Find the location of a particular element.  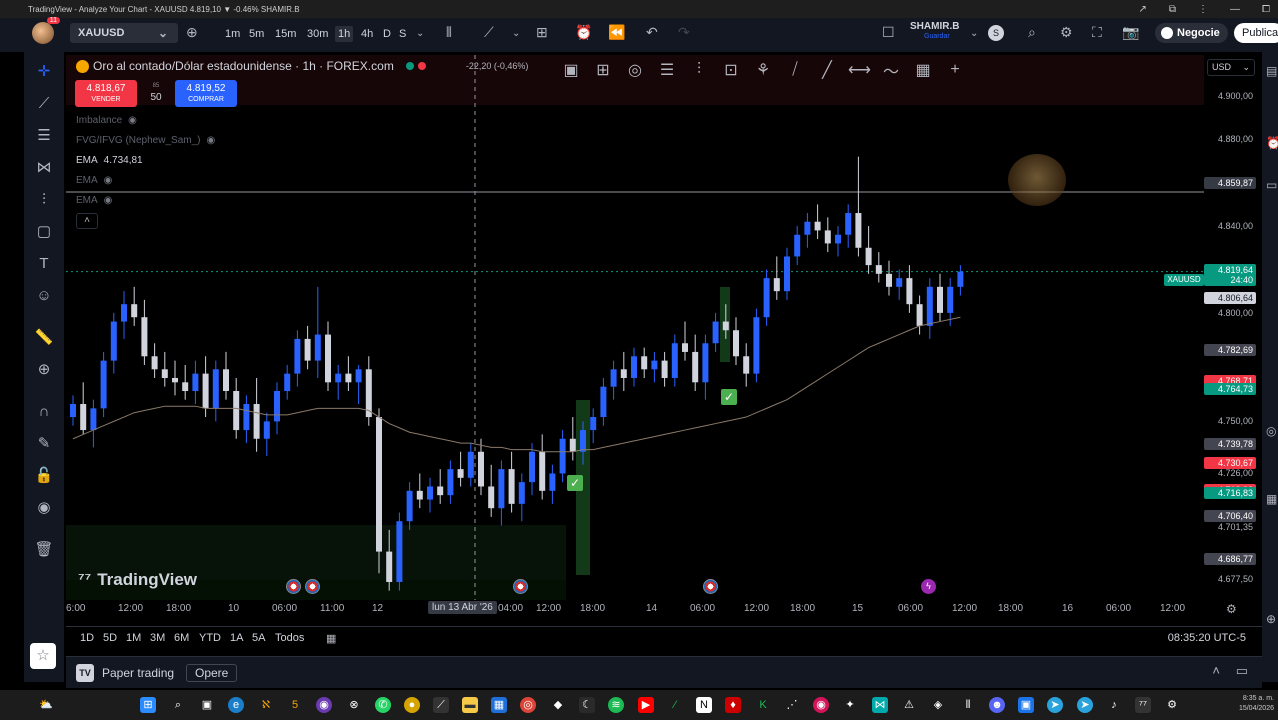

pen-icon: ⧸ is located at coordinates (795, 70).